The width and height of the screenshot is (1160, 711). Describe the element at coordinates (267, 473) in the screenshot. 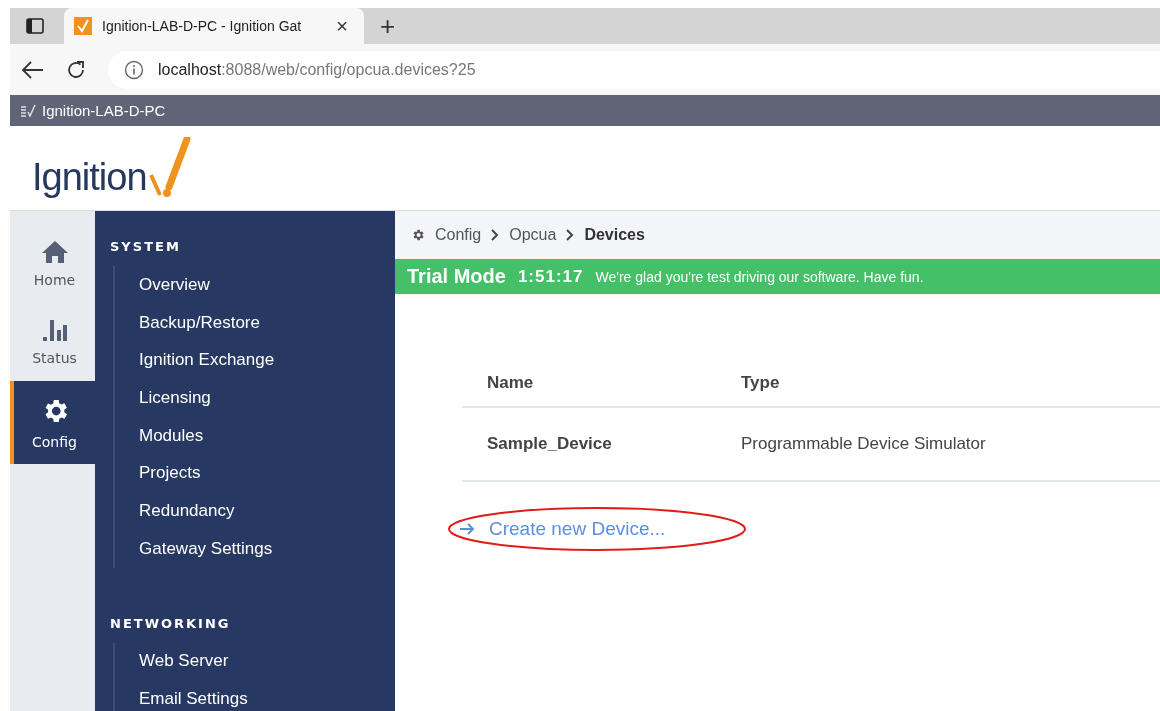

I see `nav-link: Projects` at that location.